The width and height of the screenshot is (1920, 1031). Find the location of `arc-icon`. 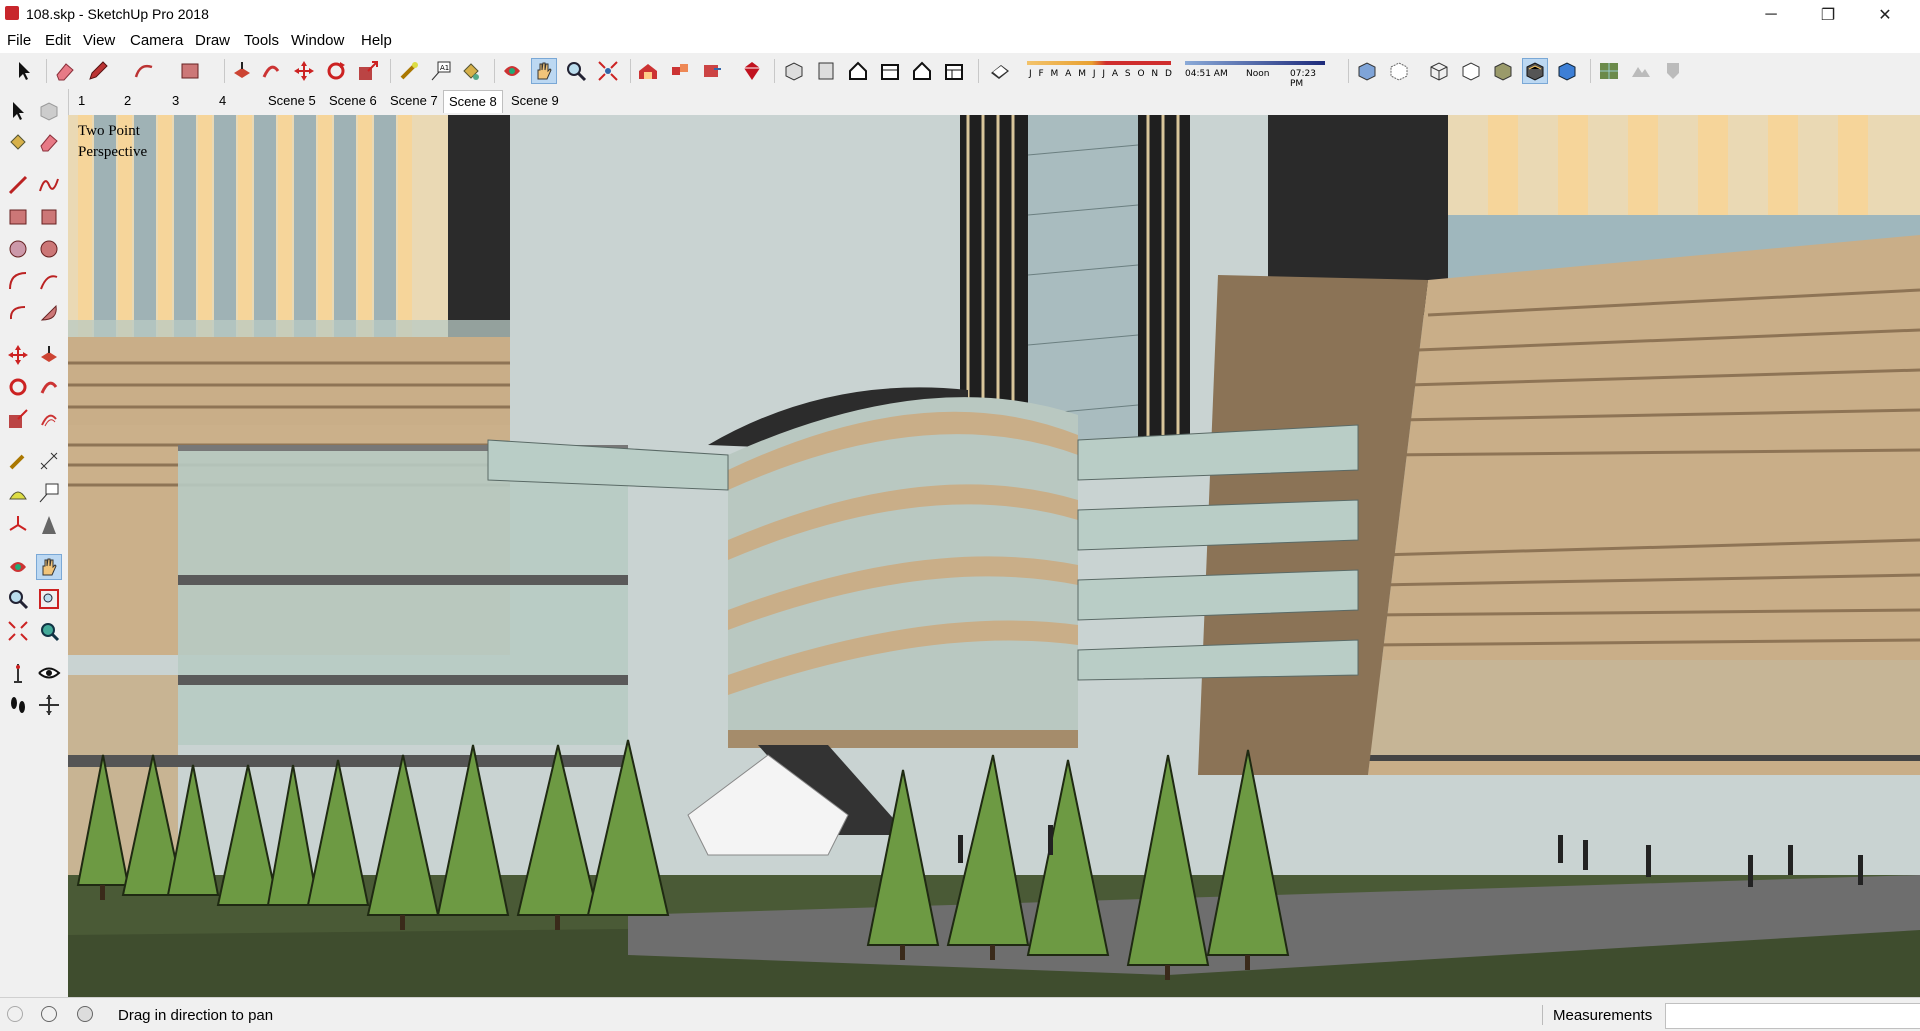

arc-icon is located at coordinates (144, 71).